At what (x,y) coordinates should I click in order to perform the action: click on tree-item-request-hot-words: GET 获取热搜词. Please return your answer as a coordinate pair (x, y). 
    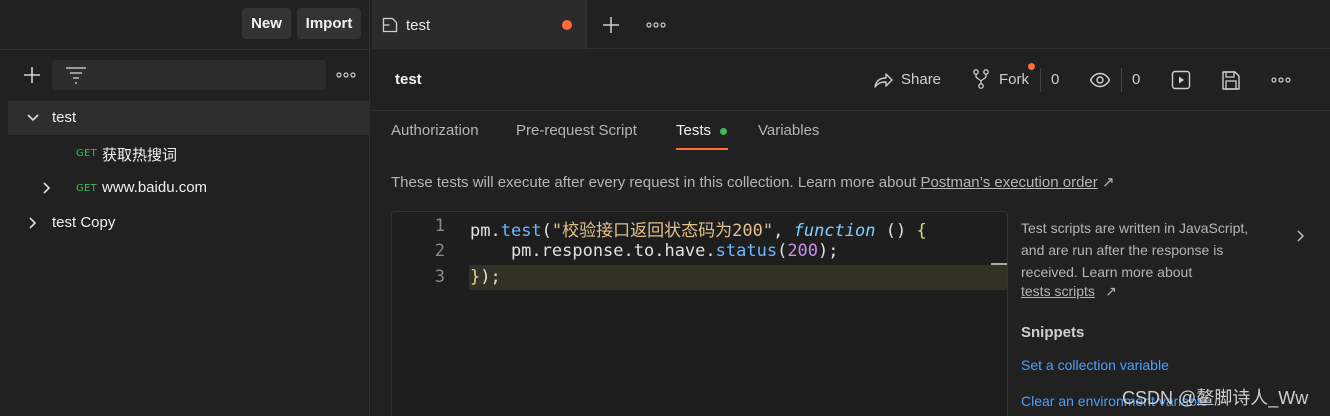
    Looking at the image, I should click on (189, 153).